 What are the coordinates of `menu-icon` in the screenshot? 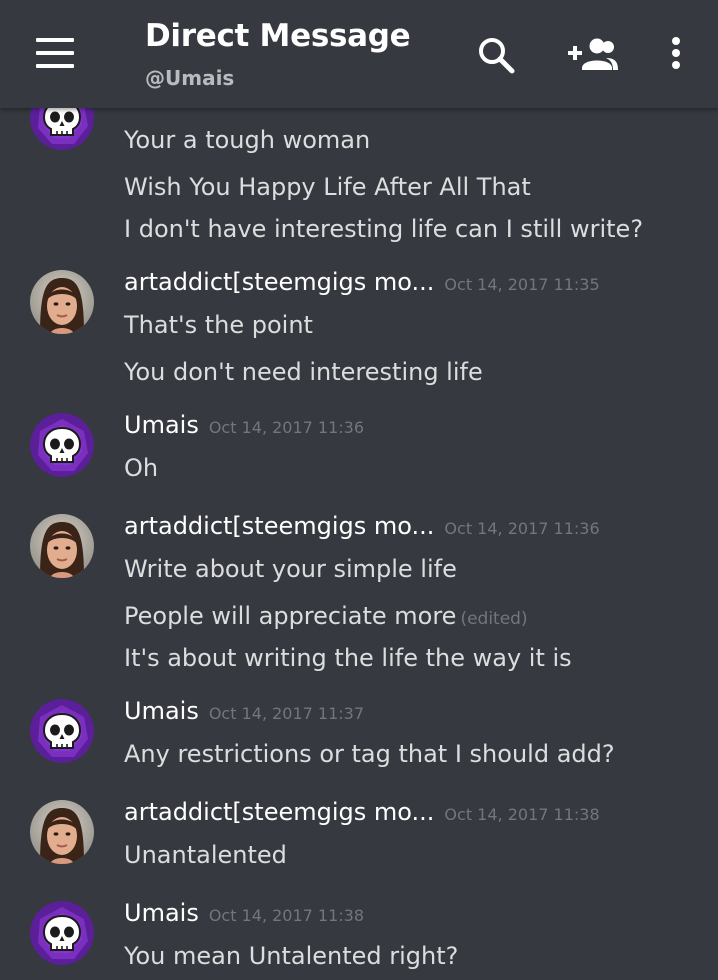 It's located at (56, 53).